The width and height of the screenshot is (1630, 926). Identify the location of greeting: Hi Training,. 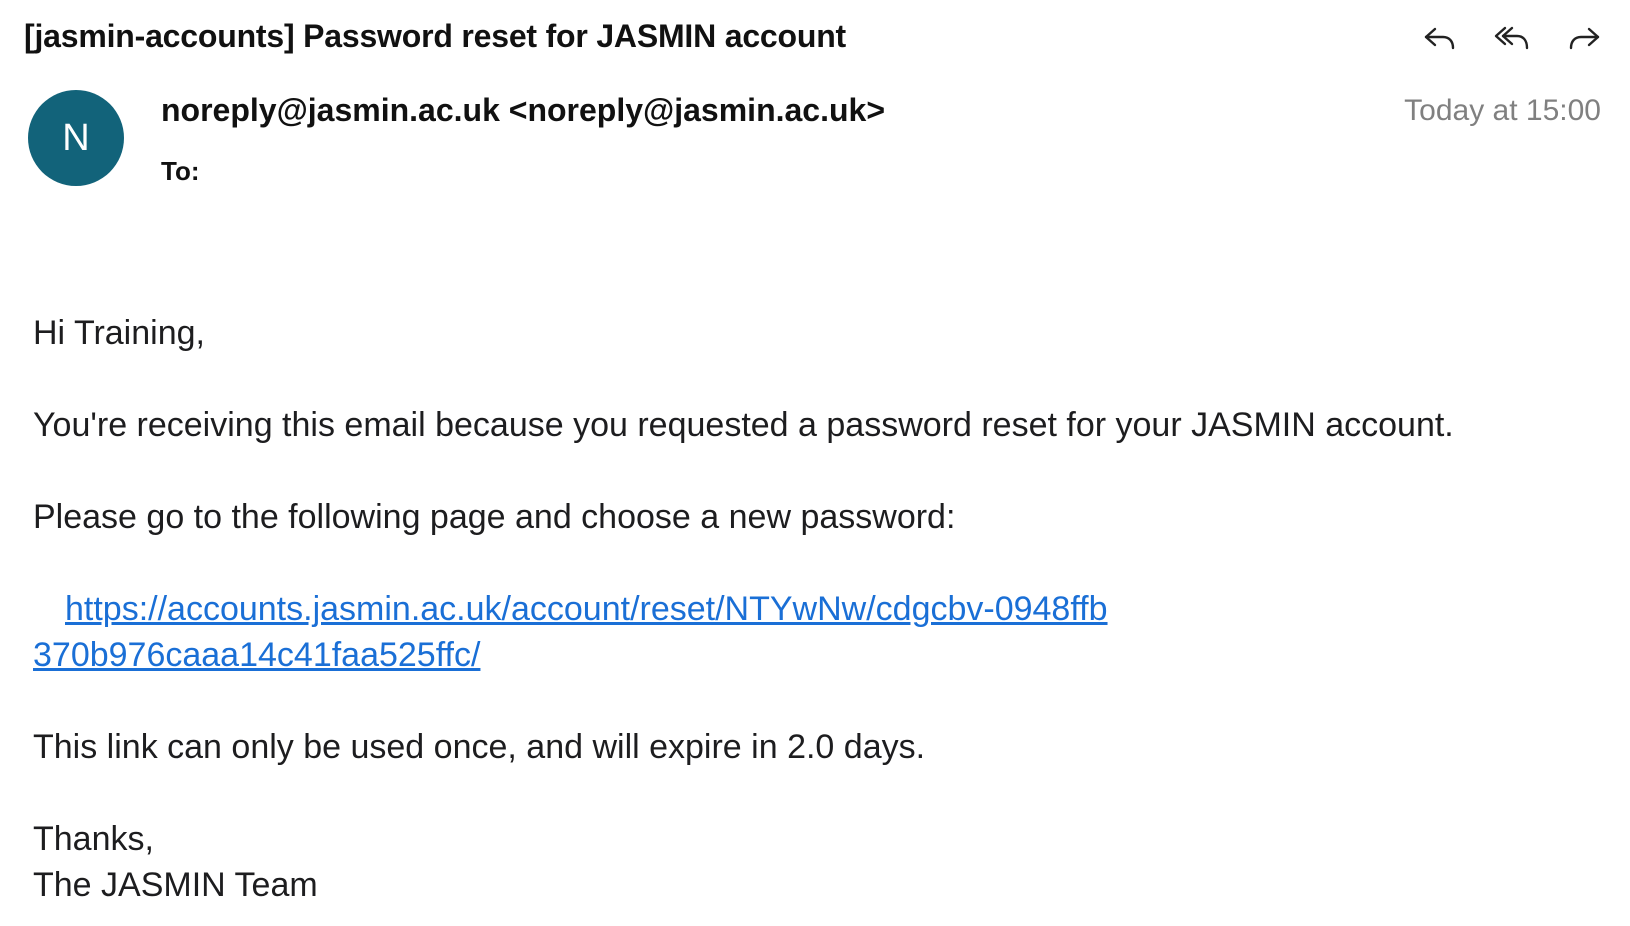
(119, 333).